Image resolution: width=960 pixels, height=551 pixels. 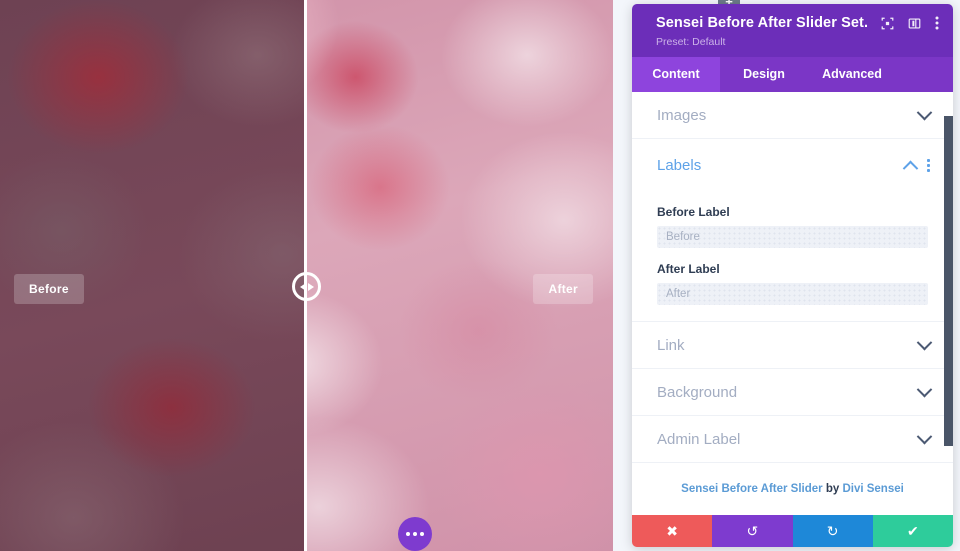 What do you see at coordinates (910, 168) in the screenshot?
I see `chevron-up-icon` at bounding box center [910, 168].